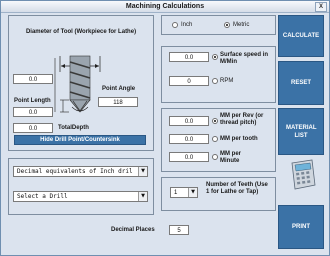 This screenshot has height=256, width=330. What do you see at coordinates (239, 139) in the screenshot?
I see `mm-per-tooth-label: MM per tooth` at bounding box center [239, 139].